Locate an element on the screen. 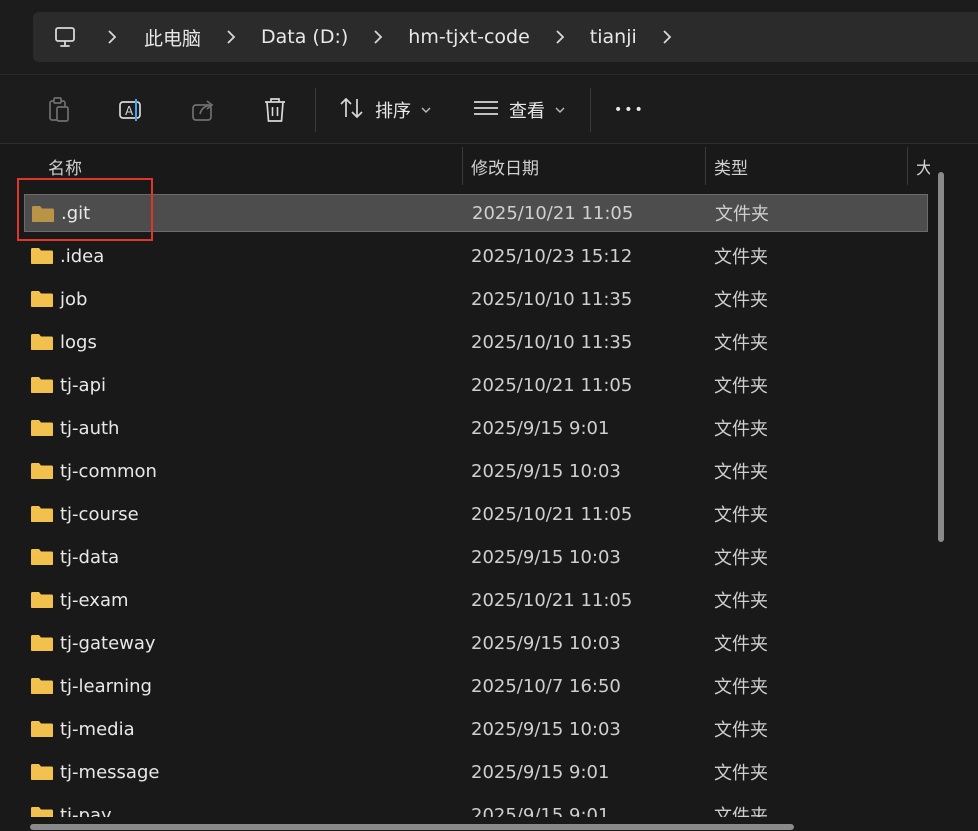 This screenshot has width=978, height=831. file-name: tj-exam is located at coordinates (94, 600).